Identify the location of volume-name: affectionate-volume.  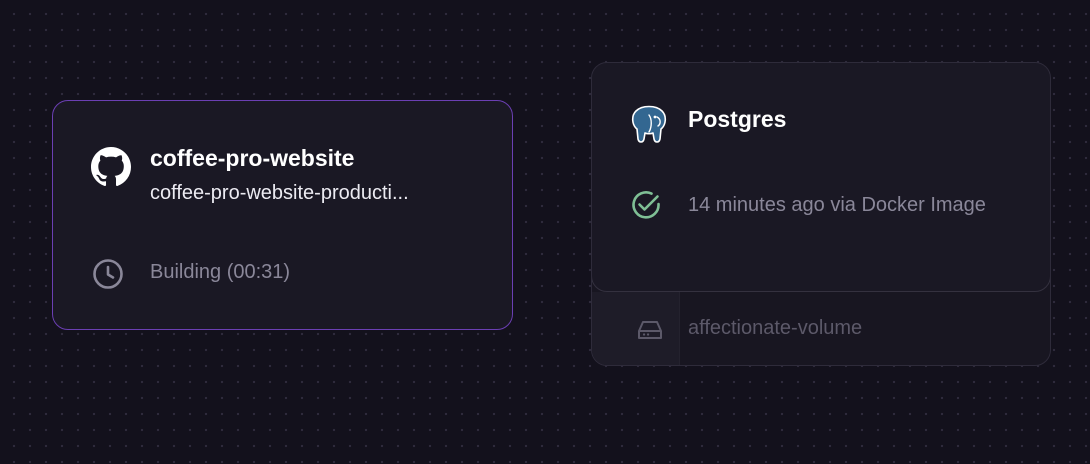
(775, 328).